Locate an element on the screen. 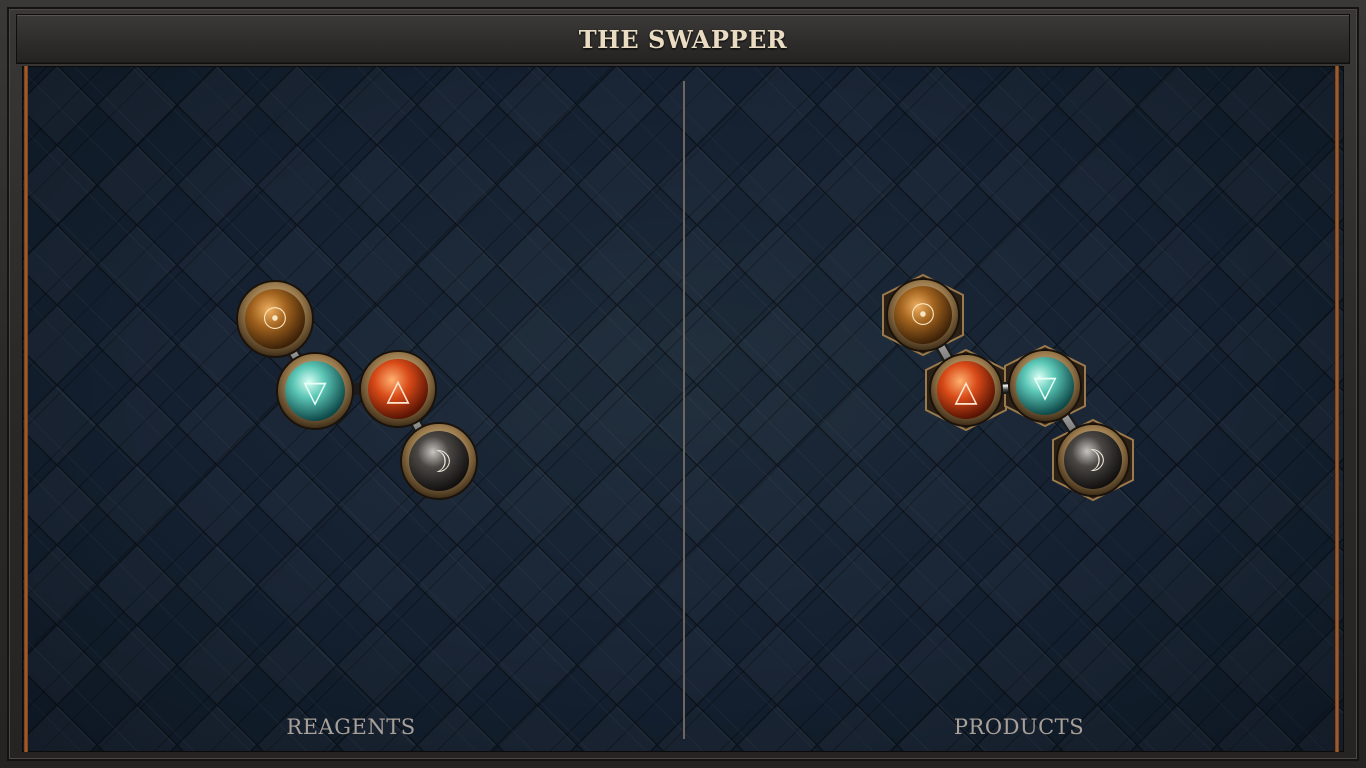  copper-trim-left is located at coordinates (26, 409).